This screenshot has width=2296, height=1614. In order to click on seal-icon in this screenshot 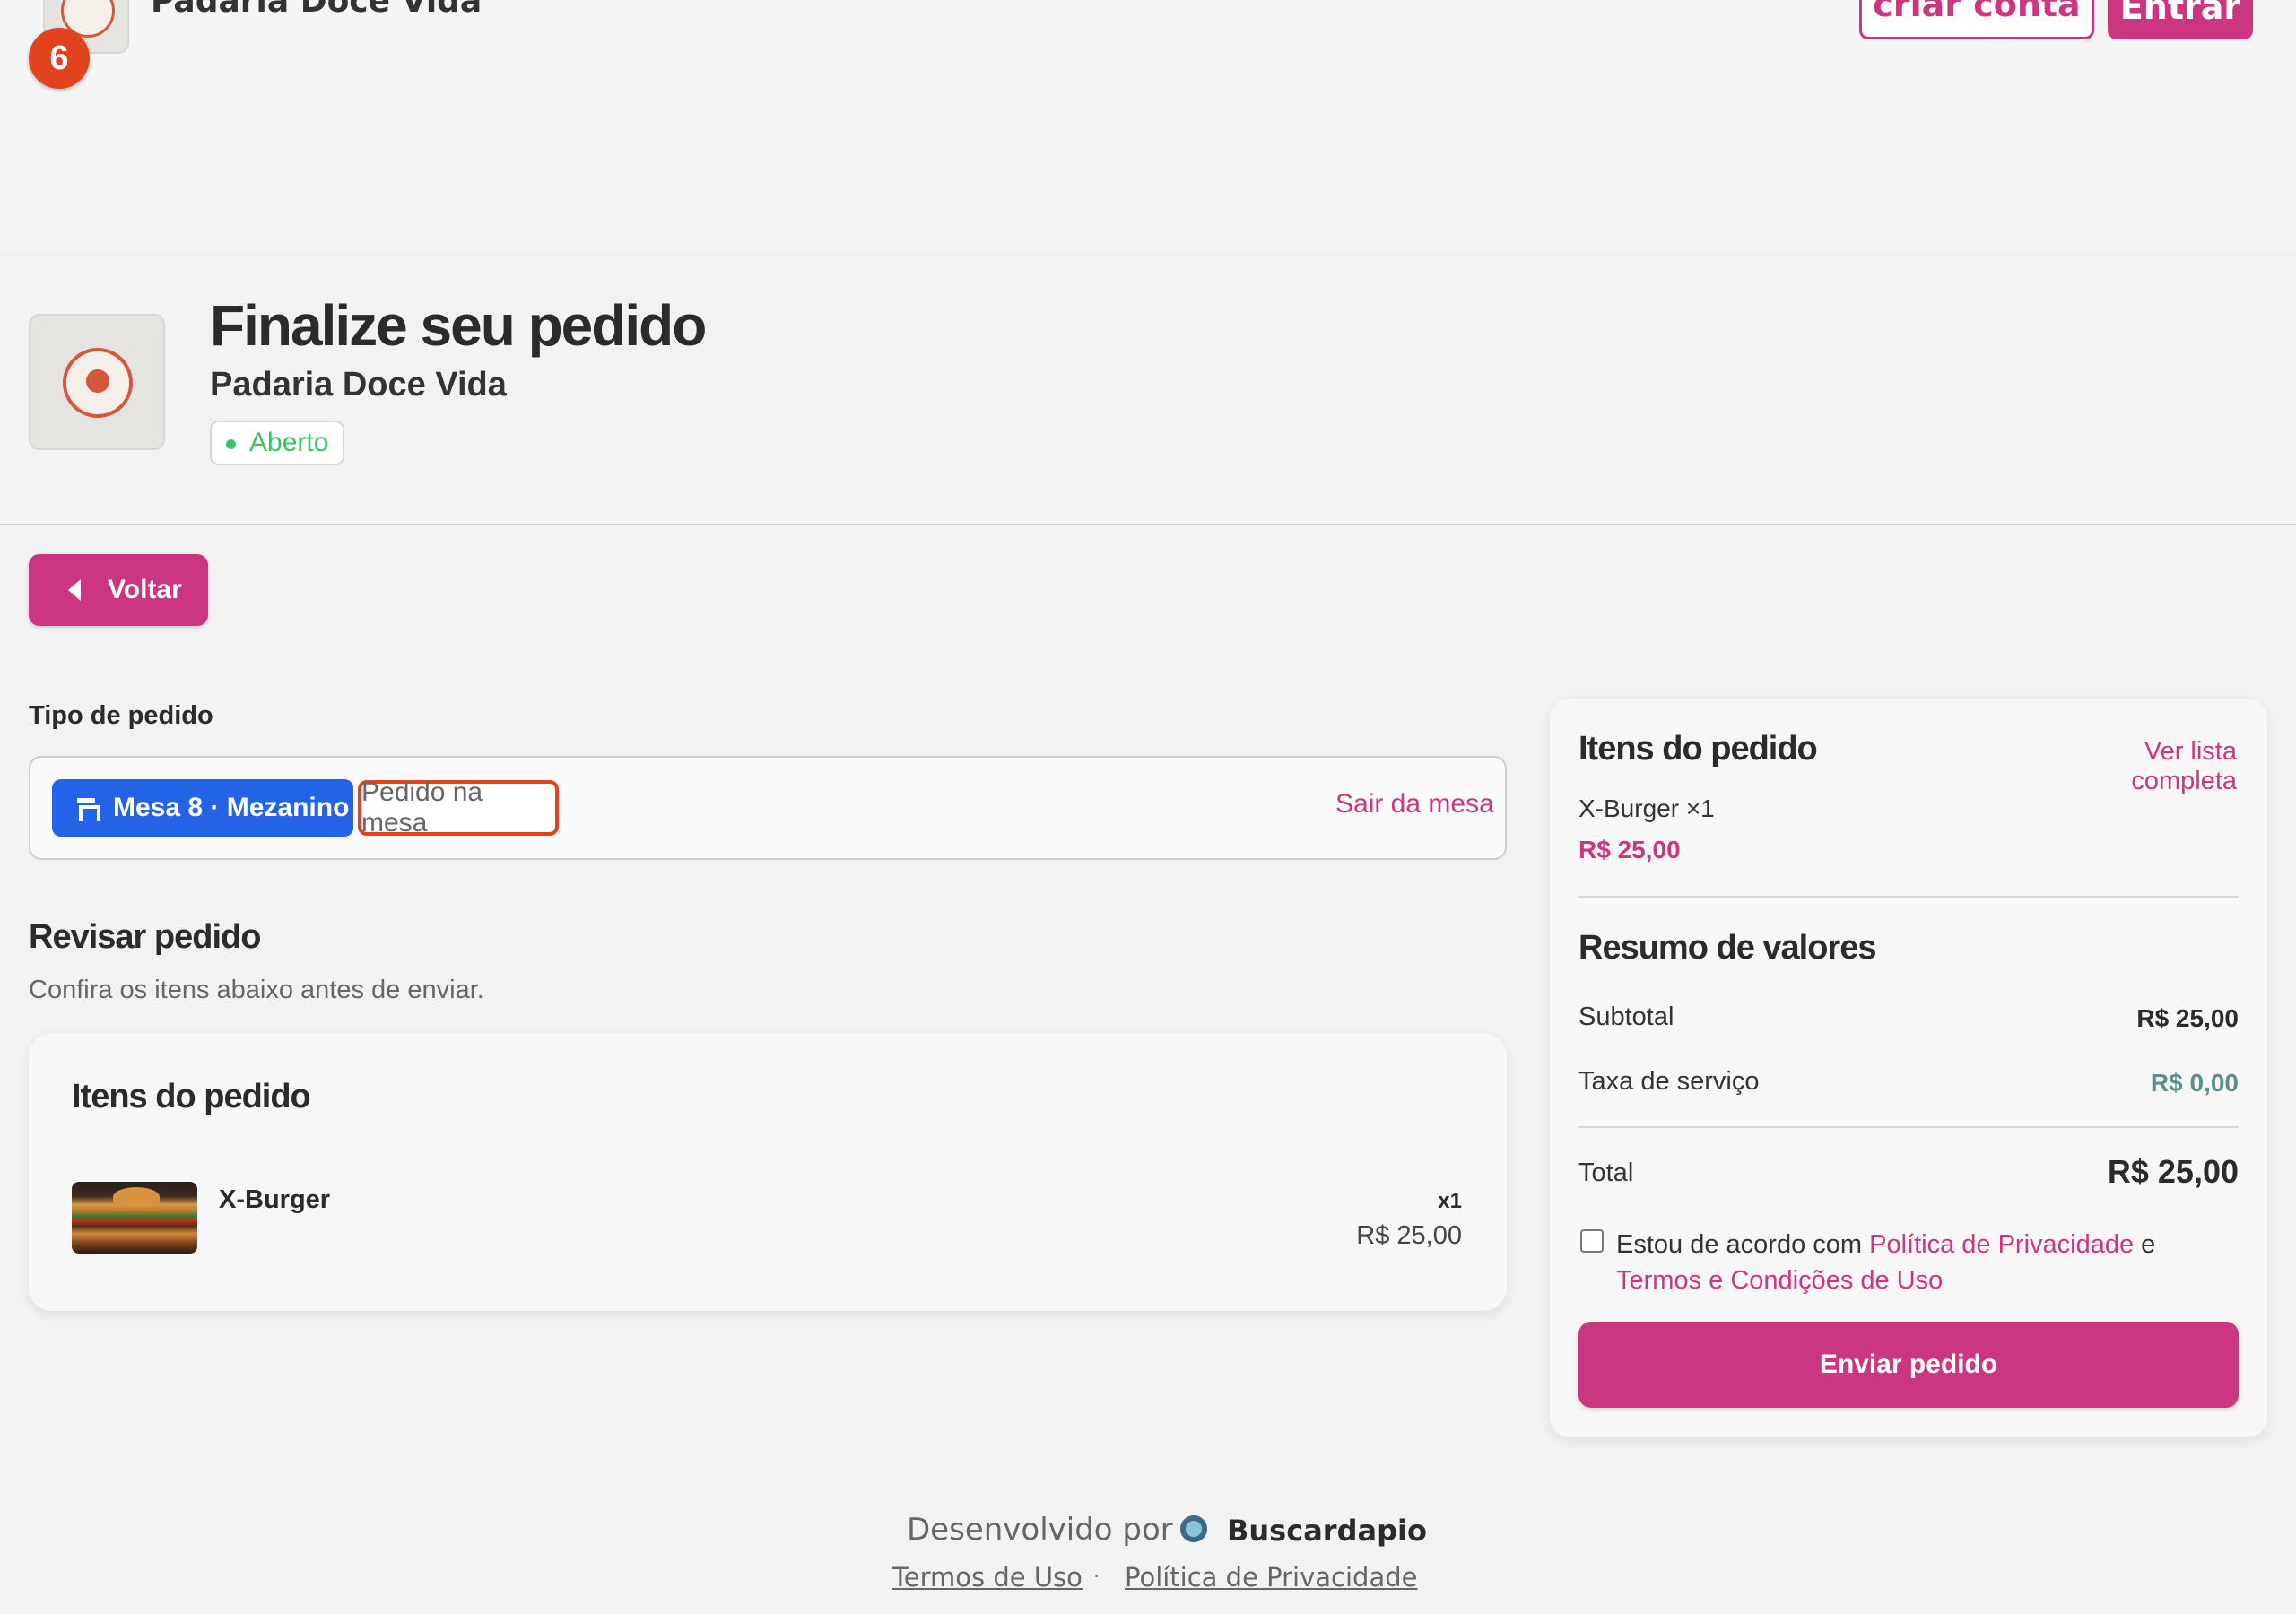, I will do `click(98, 383)`.